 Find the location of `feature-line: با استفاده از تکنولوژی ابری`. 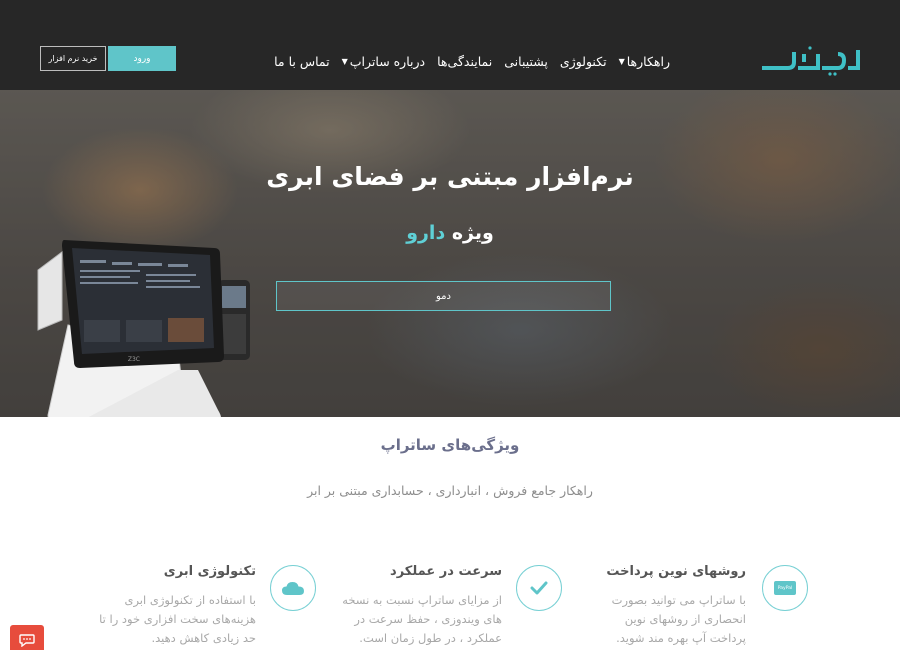

feature-line: با استفاده از تکنولوژی ابری is located at coordinates (190, 600).